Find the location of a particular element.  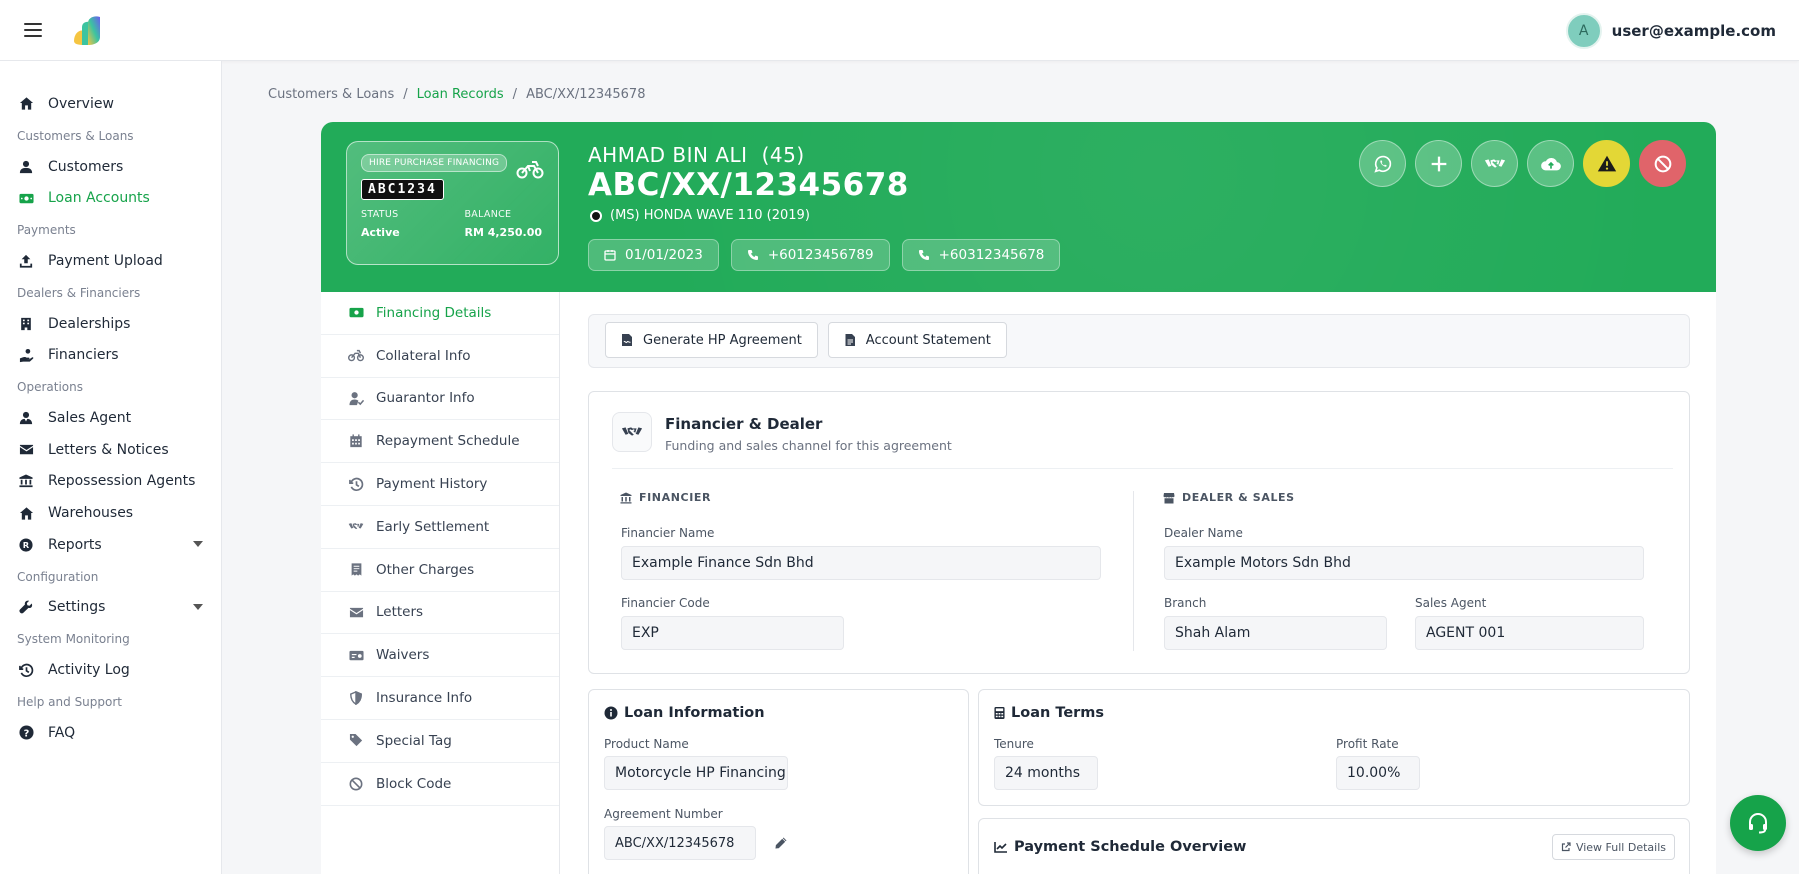

tab-waivers: Waivers is located at coordinates (440, 656).